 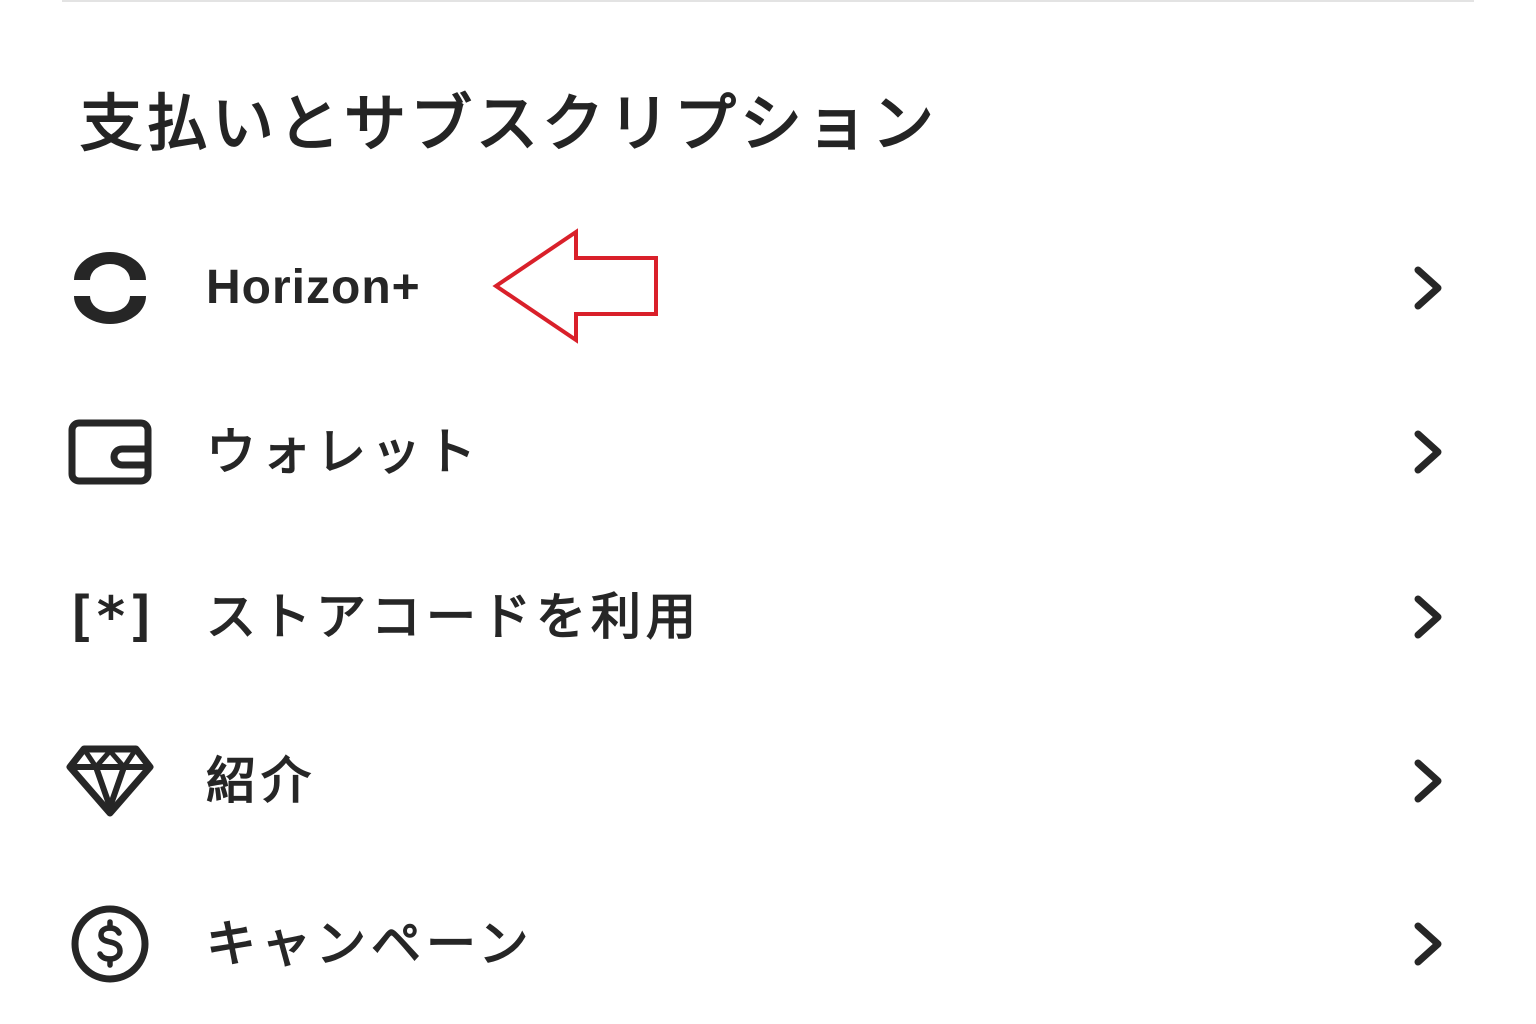 What do you see at coordinates (768, 288) in the screenshot?
I see `menu-item-horizon-plus: Horizon+` at bounding box center [768, 288].